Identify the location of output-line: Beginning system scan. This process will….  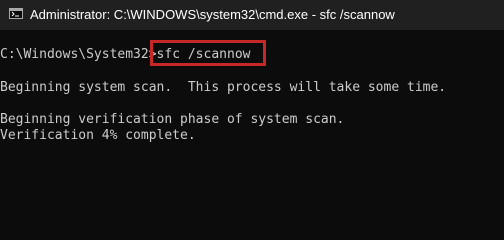
(223, 87).